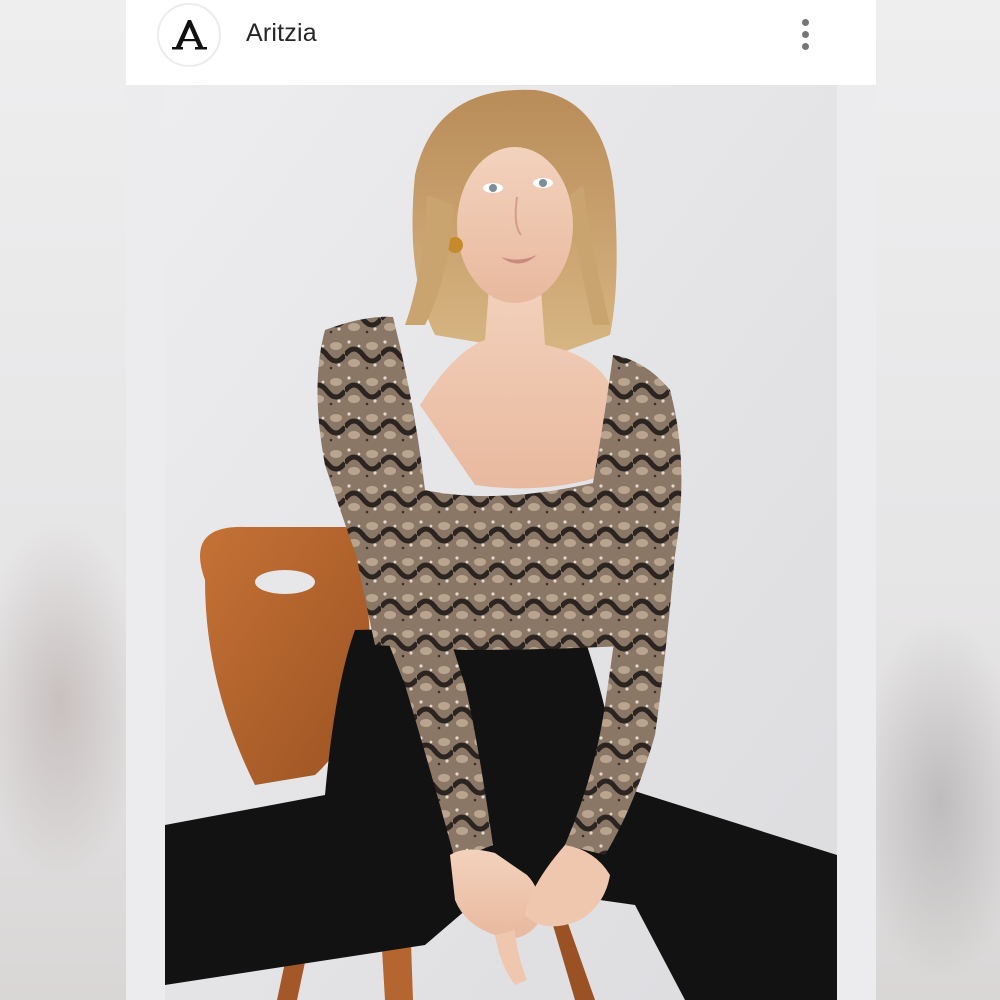 The height and width of the screenshot is (1000, 1000). Describe the element at coordinates (281, 33) in the screenshot. I see `account-name: Aritzia` at that location.